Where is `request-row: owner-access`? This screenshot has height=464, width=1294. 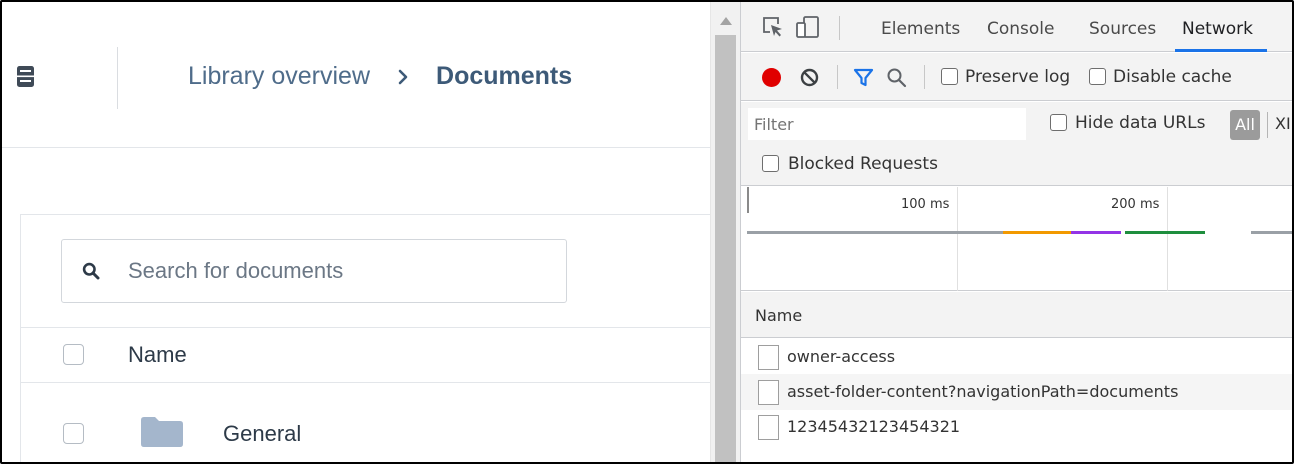 request-row: owner-access is located at coordinates (1016, 357).